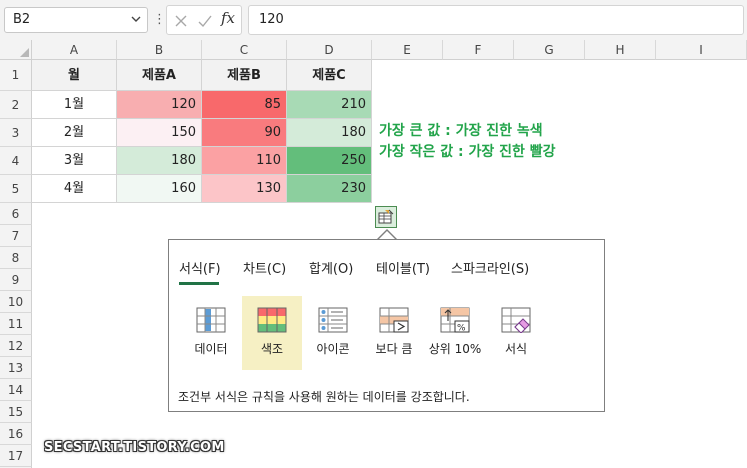 Image resolution: width=747 pixels, height=468 pixels. What do you see at coordinates (159, 189) in the screenshot?
I see `value-cell: 160` at bounding box center [159, 189].